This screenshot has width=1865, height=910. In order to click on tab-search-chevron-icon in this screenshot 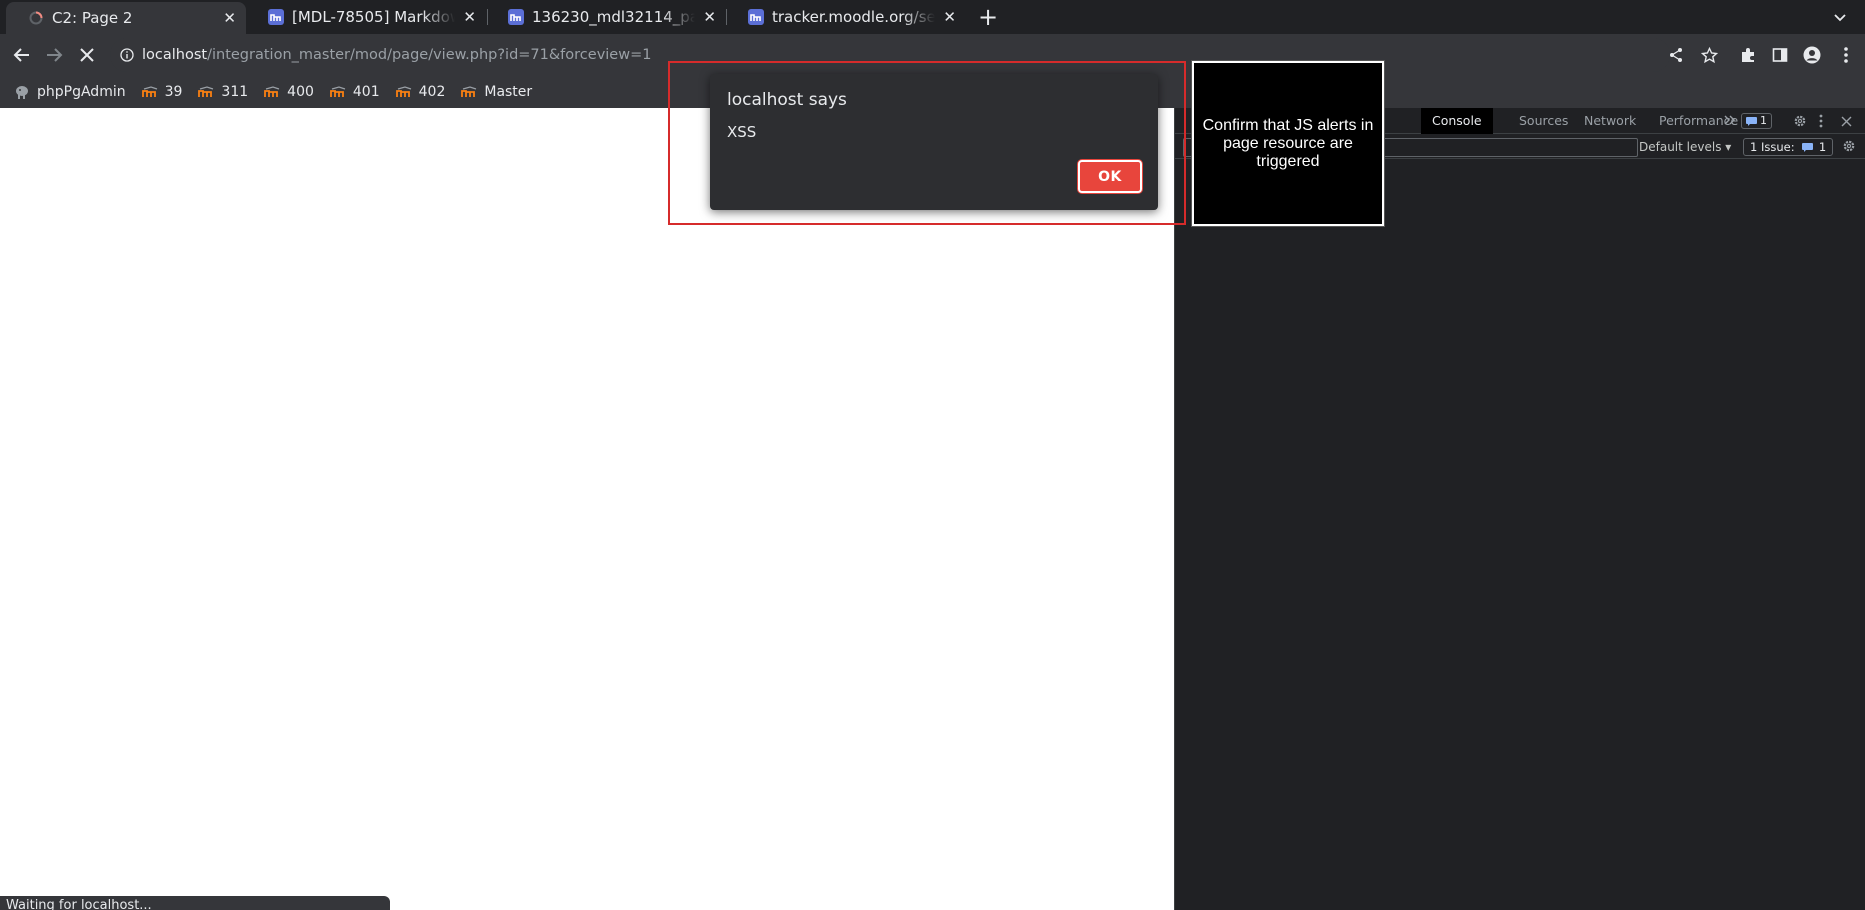, I will do `click(1840, 17)`.